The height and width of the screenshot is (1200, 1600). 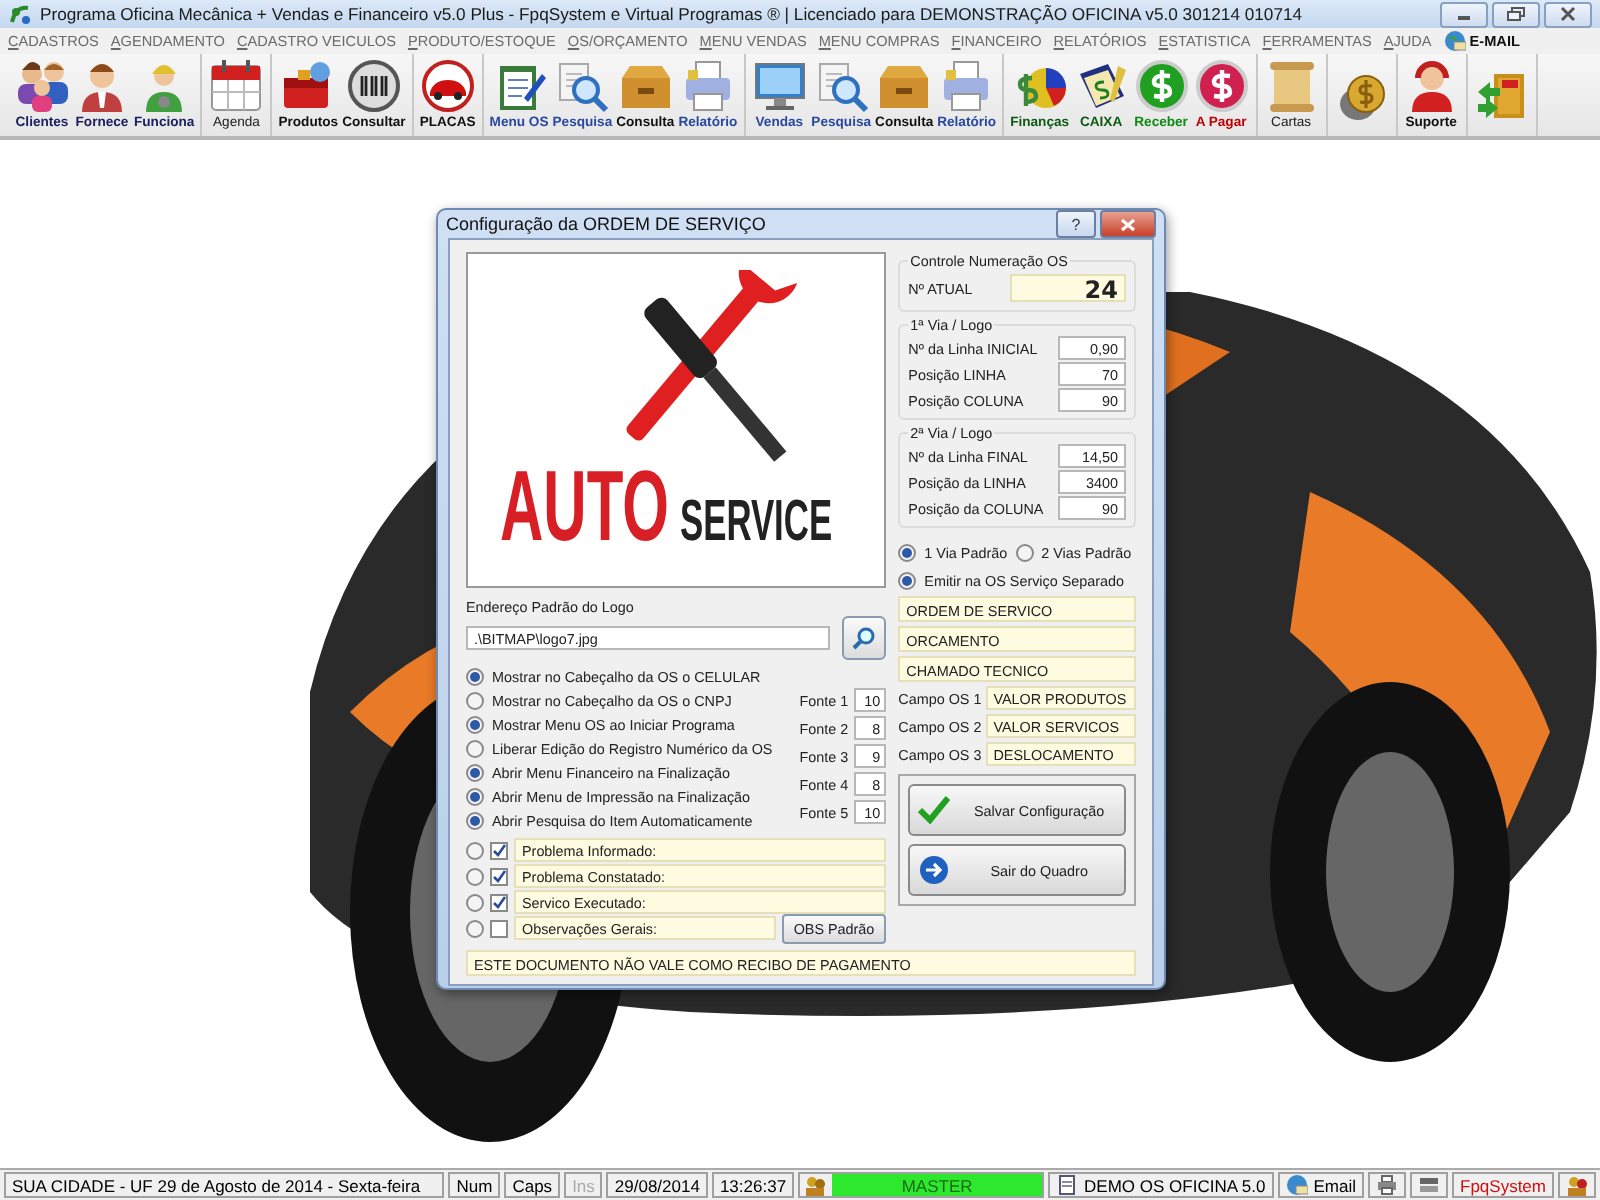 What do you see at coordinates (447, 86) in the screenshot?
I see `car-icon` at bounding box center [447, 86].